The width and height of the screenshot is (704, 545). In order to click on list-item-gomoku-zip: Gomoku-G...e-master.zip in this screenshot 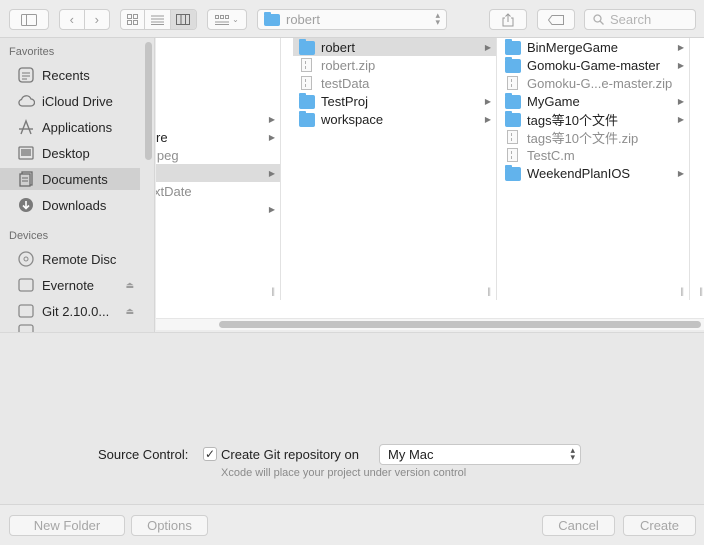, I will do `click(593, 83)`.